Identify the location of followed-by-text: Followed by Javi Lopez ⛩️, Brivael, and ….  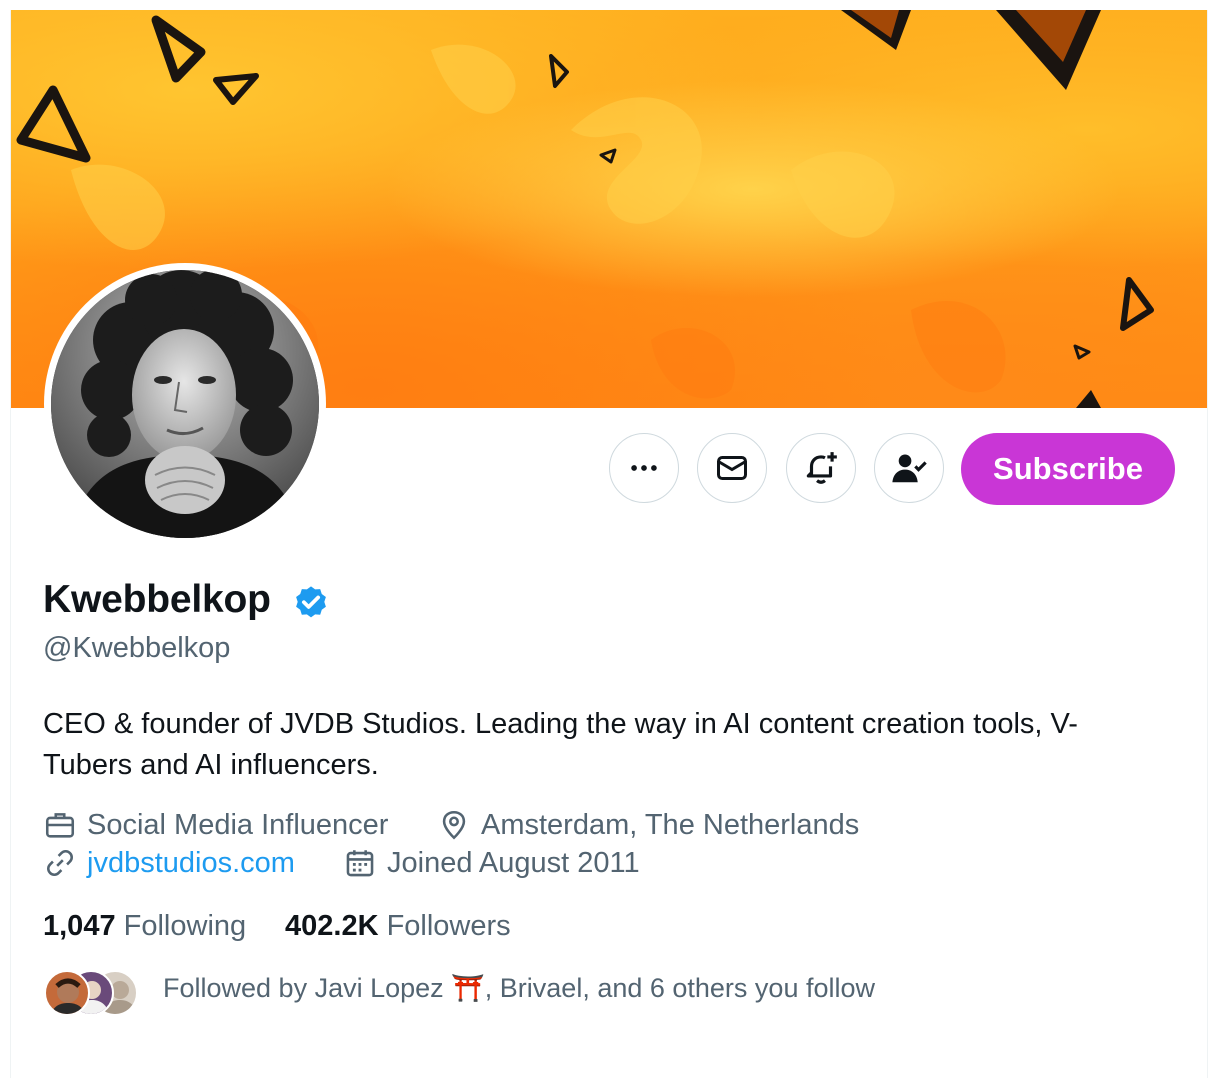
(519, 988).